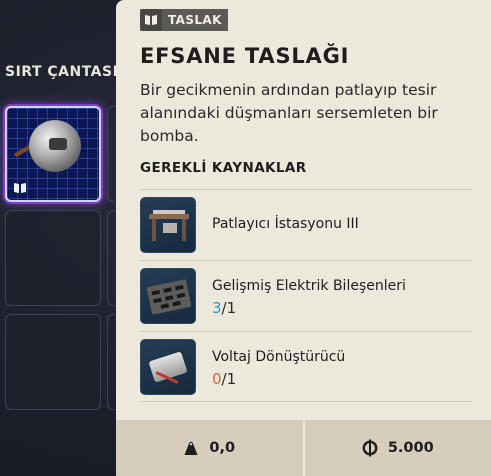 This screenshot has height=476, width=491. Describe the element at coordinates (168, 296) in the screenshot. I see `circuit-board-icon` at that location.